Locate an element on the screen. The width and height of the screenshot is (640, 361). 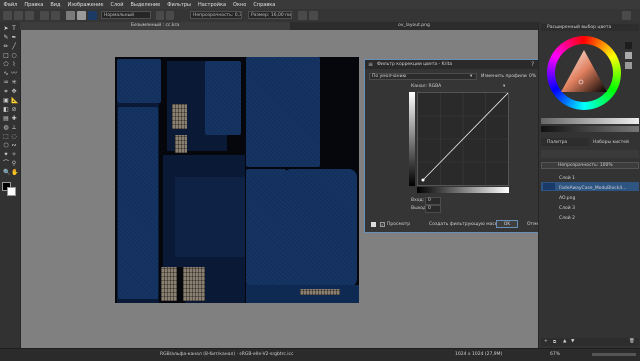
color-wheel is located at coordinates (584, 73).